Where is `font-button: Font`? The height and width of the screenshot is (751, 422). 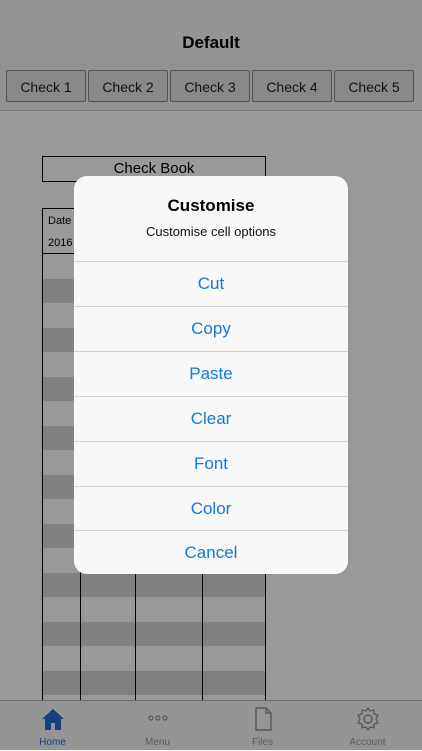
font-button: Font is located at coordinates (211, 463).